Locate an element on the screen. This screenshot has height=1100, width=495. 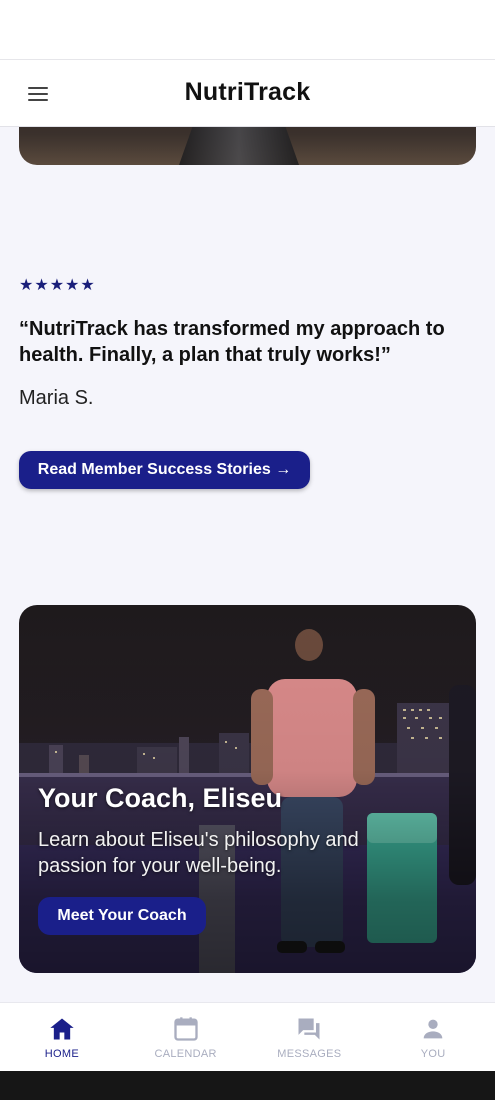
nav-item-home: HOME is located at coordinates (62, 1037).